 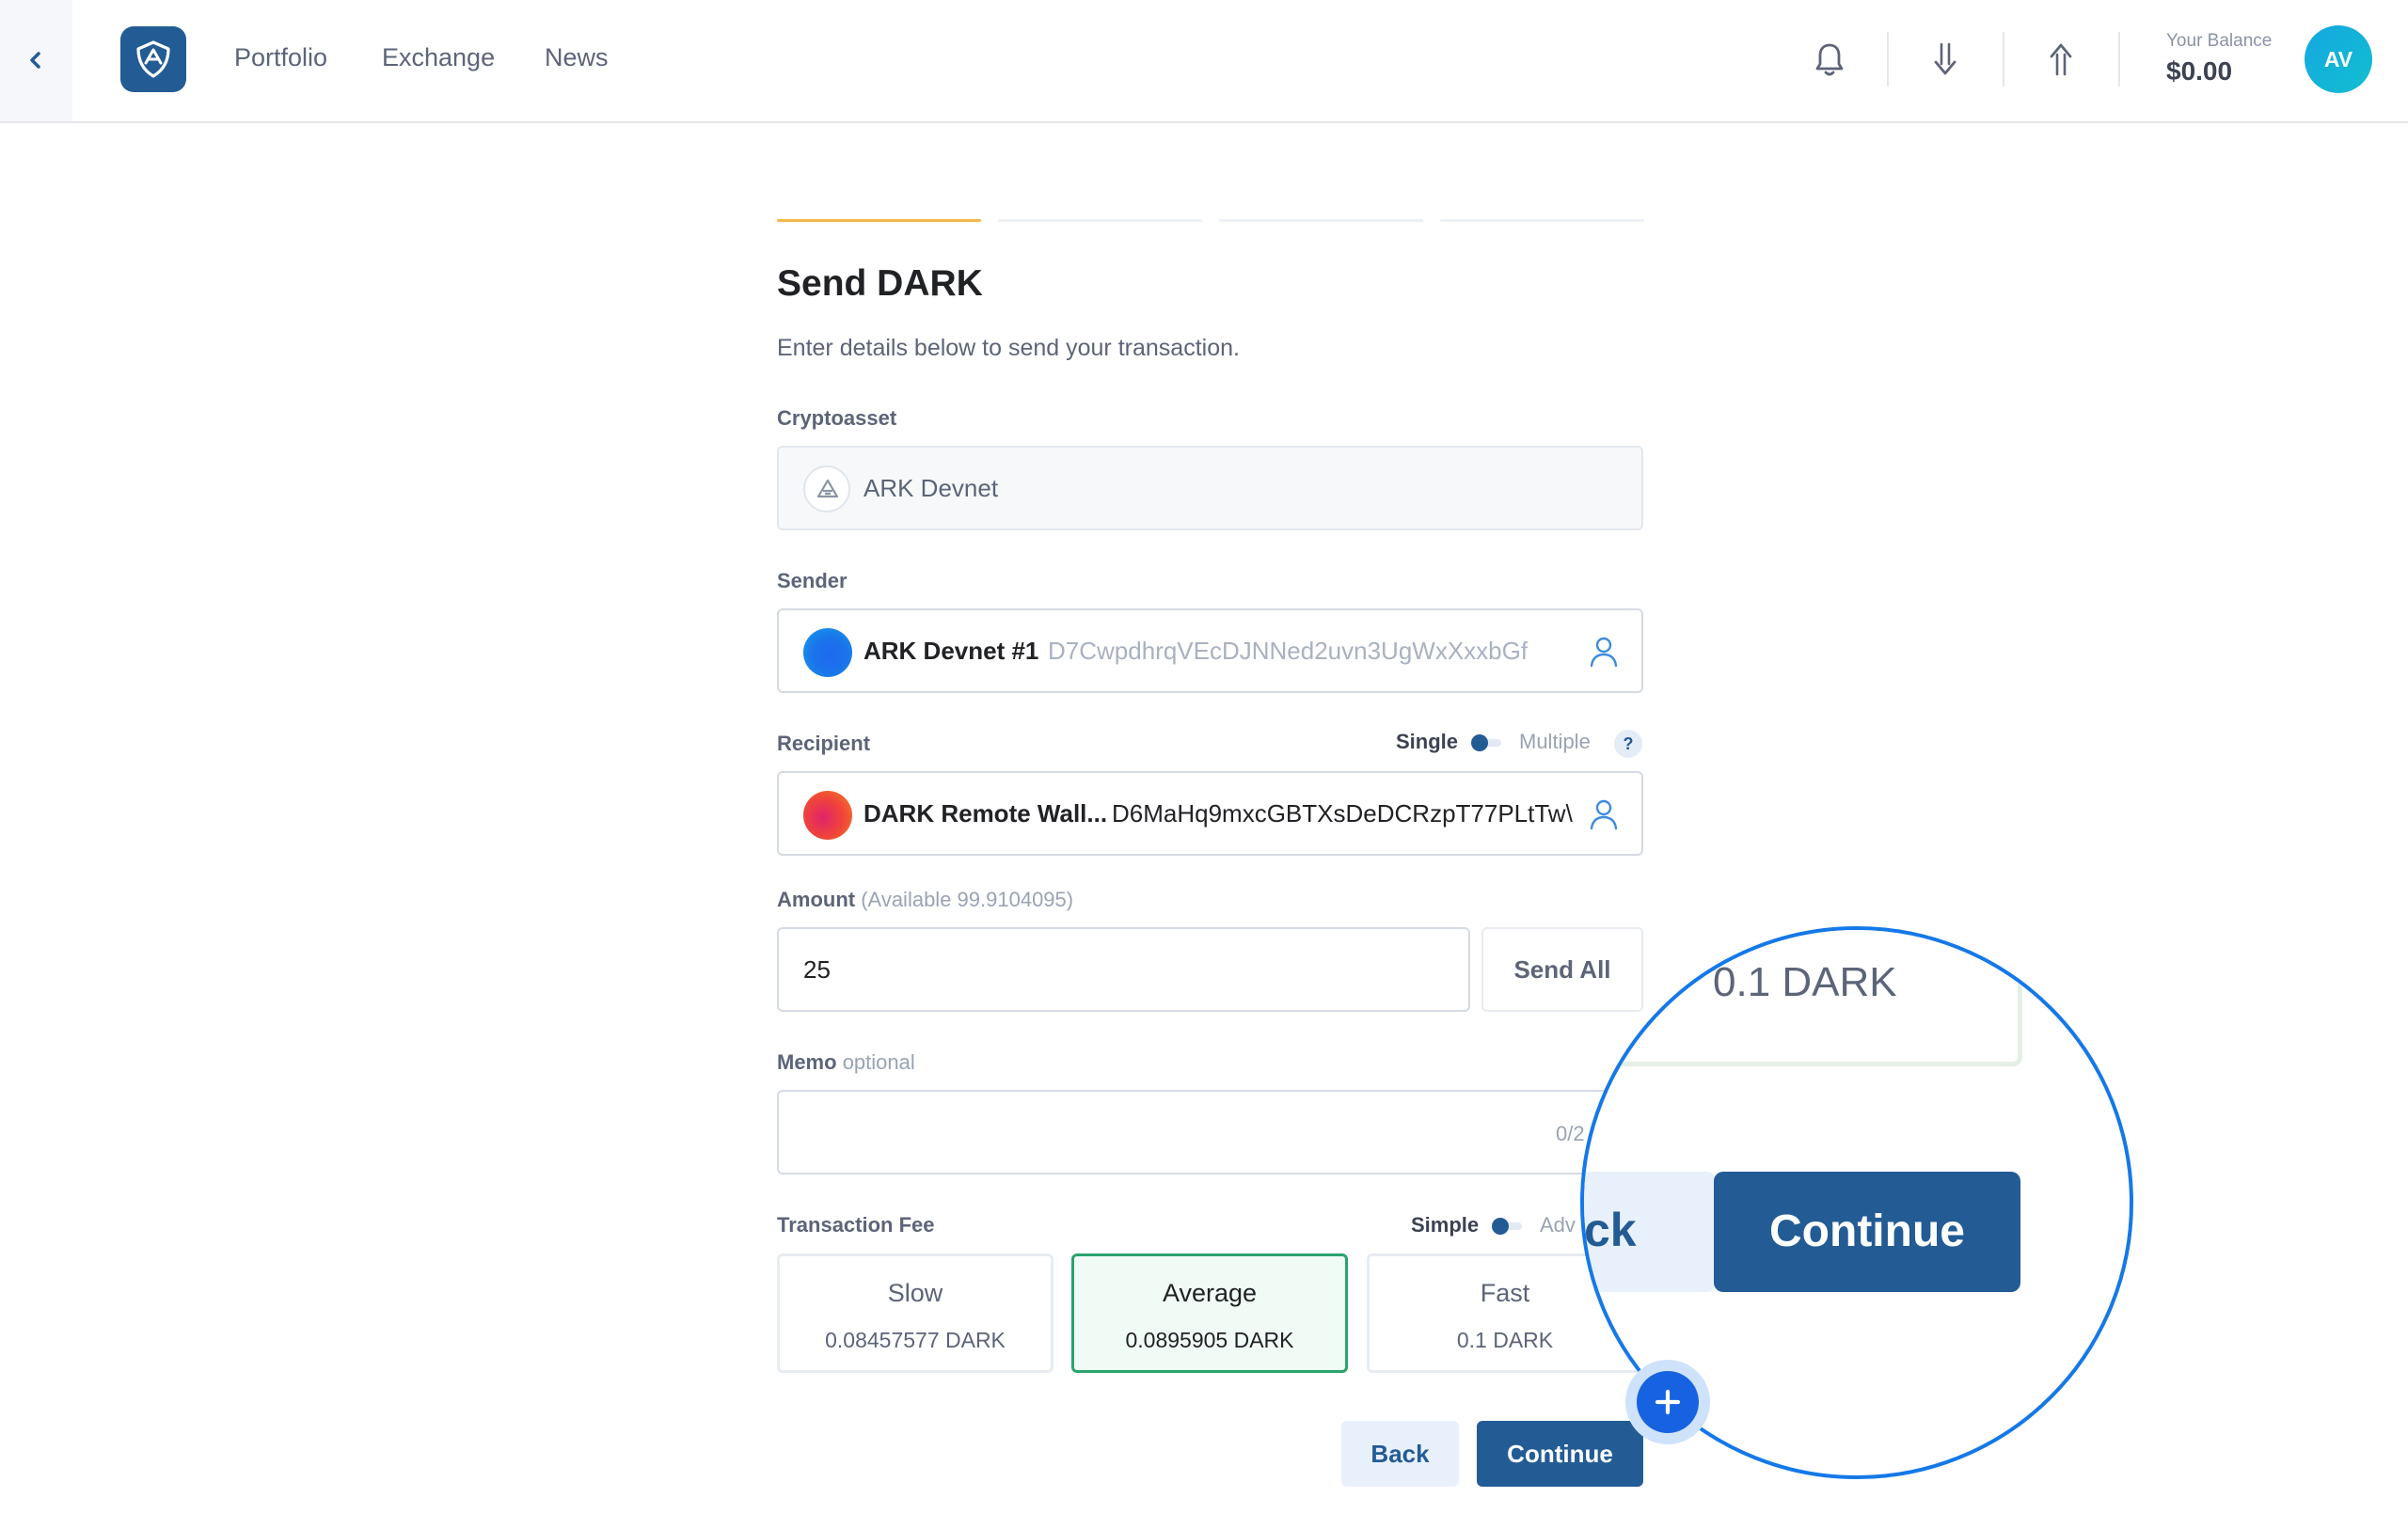 I want to click on receive-arrow-icon, so click(x=1945, y=59).